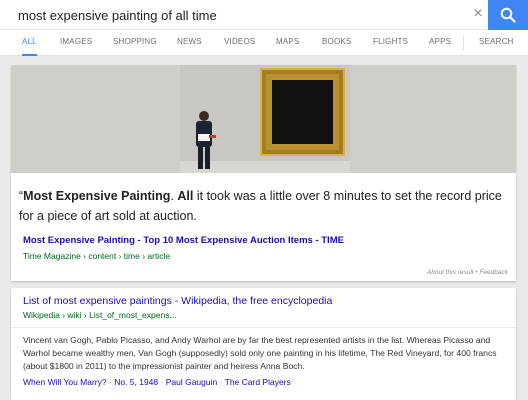 The height and width of the screenshot is (400, 528). Describe the element at coordinates (239, 43) in the screenshot. I see `tab-videos: VIDEOS` at that location.